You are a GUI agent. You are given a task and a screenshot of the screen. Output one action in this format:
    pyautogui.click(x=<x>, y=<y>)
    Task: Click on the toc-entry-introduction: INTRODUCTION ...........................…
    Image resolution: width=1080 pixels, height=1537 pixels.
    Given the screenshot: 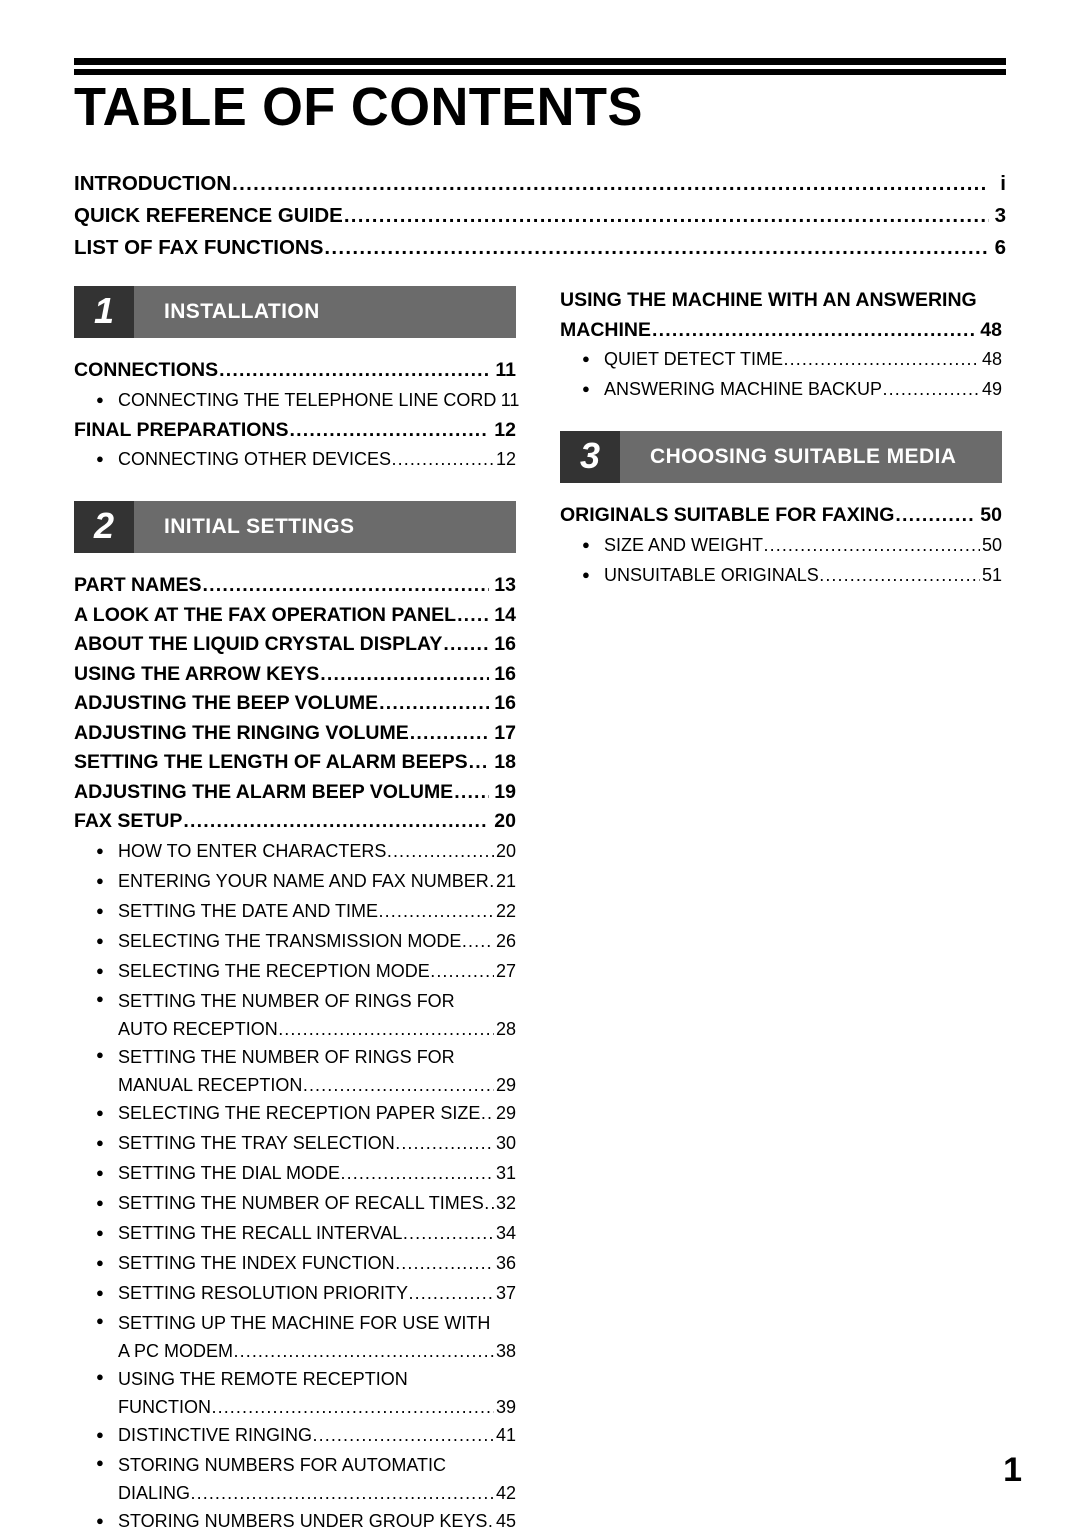 What is the action you would take?
    pyautogui.click(x=540, y=184)
    